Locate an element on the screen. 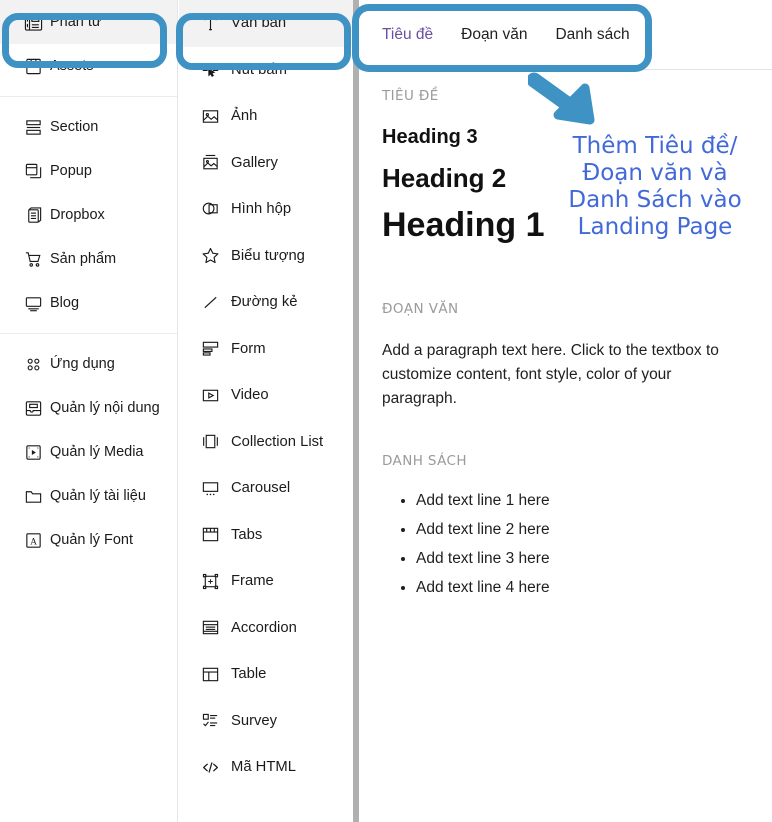  tabs-icon is located at coordinates (216, 534).